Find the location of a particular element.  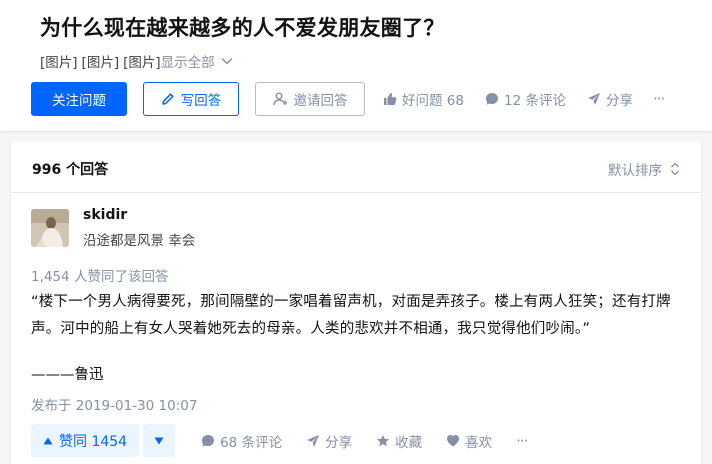

vote-up-button: 赞同 1454 is located at coordinates (85, 440).